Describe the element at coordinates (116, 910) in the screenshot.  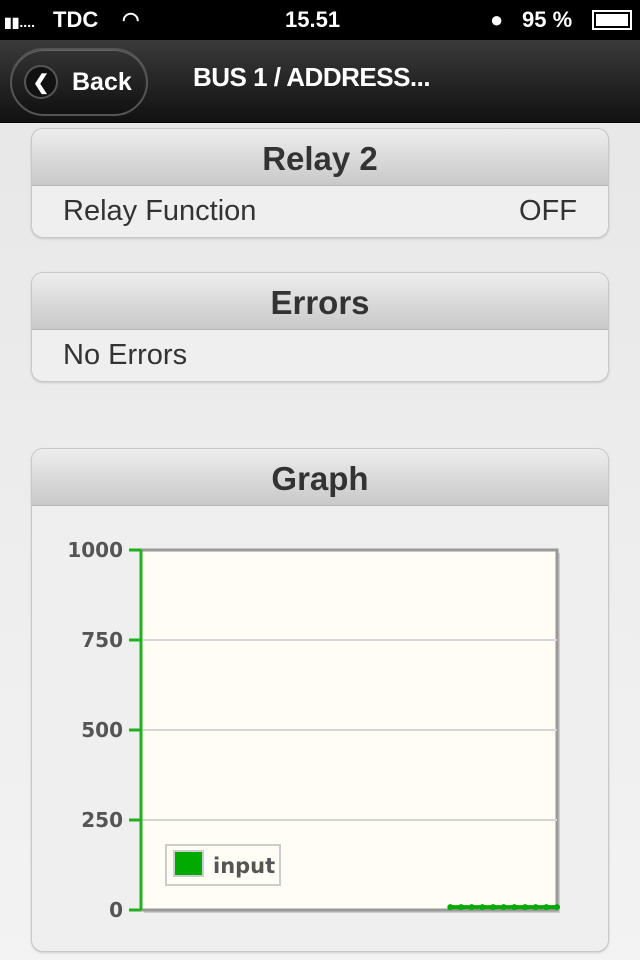
I see `y-tick-label: 0` at that location.